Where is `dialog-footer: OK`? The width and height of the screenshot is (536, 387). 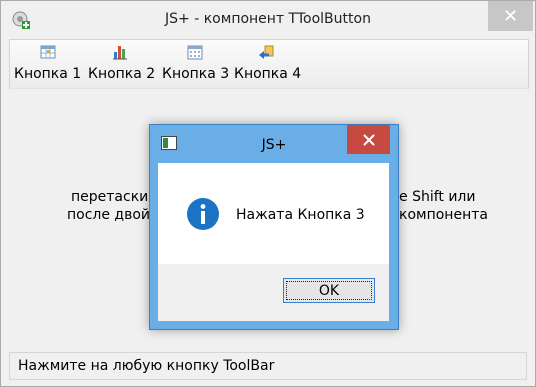
dialog-footer: OK is located at coordinates (273, 292).